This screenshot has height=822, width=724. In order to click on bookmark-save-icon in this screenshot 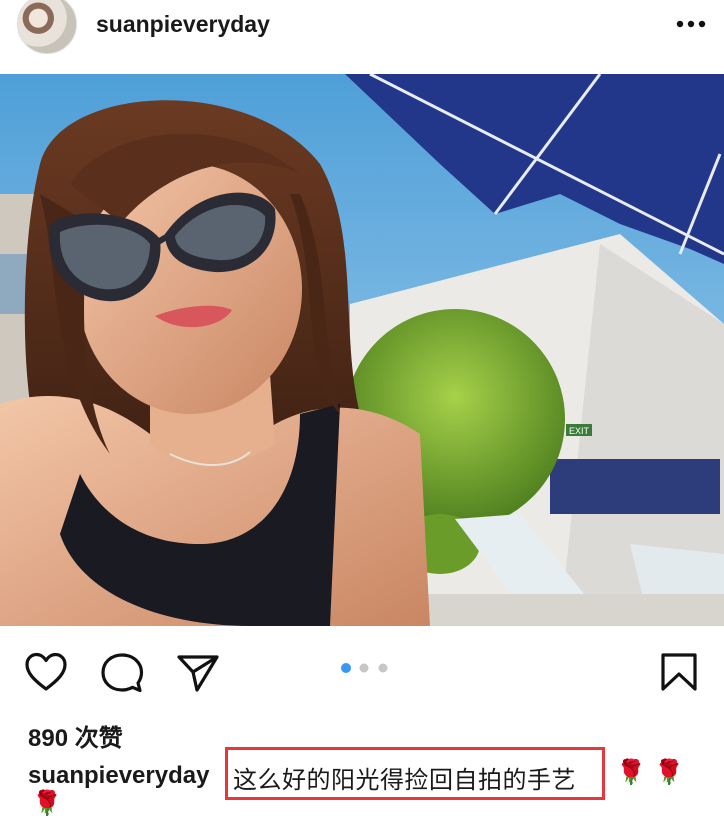, I will do `click(679, 672)`.